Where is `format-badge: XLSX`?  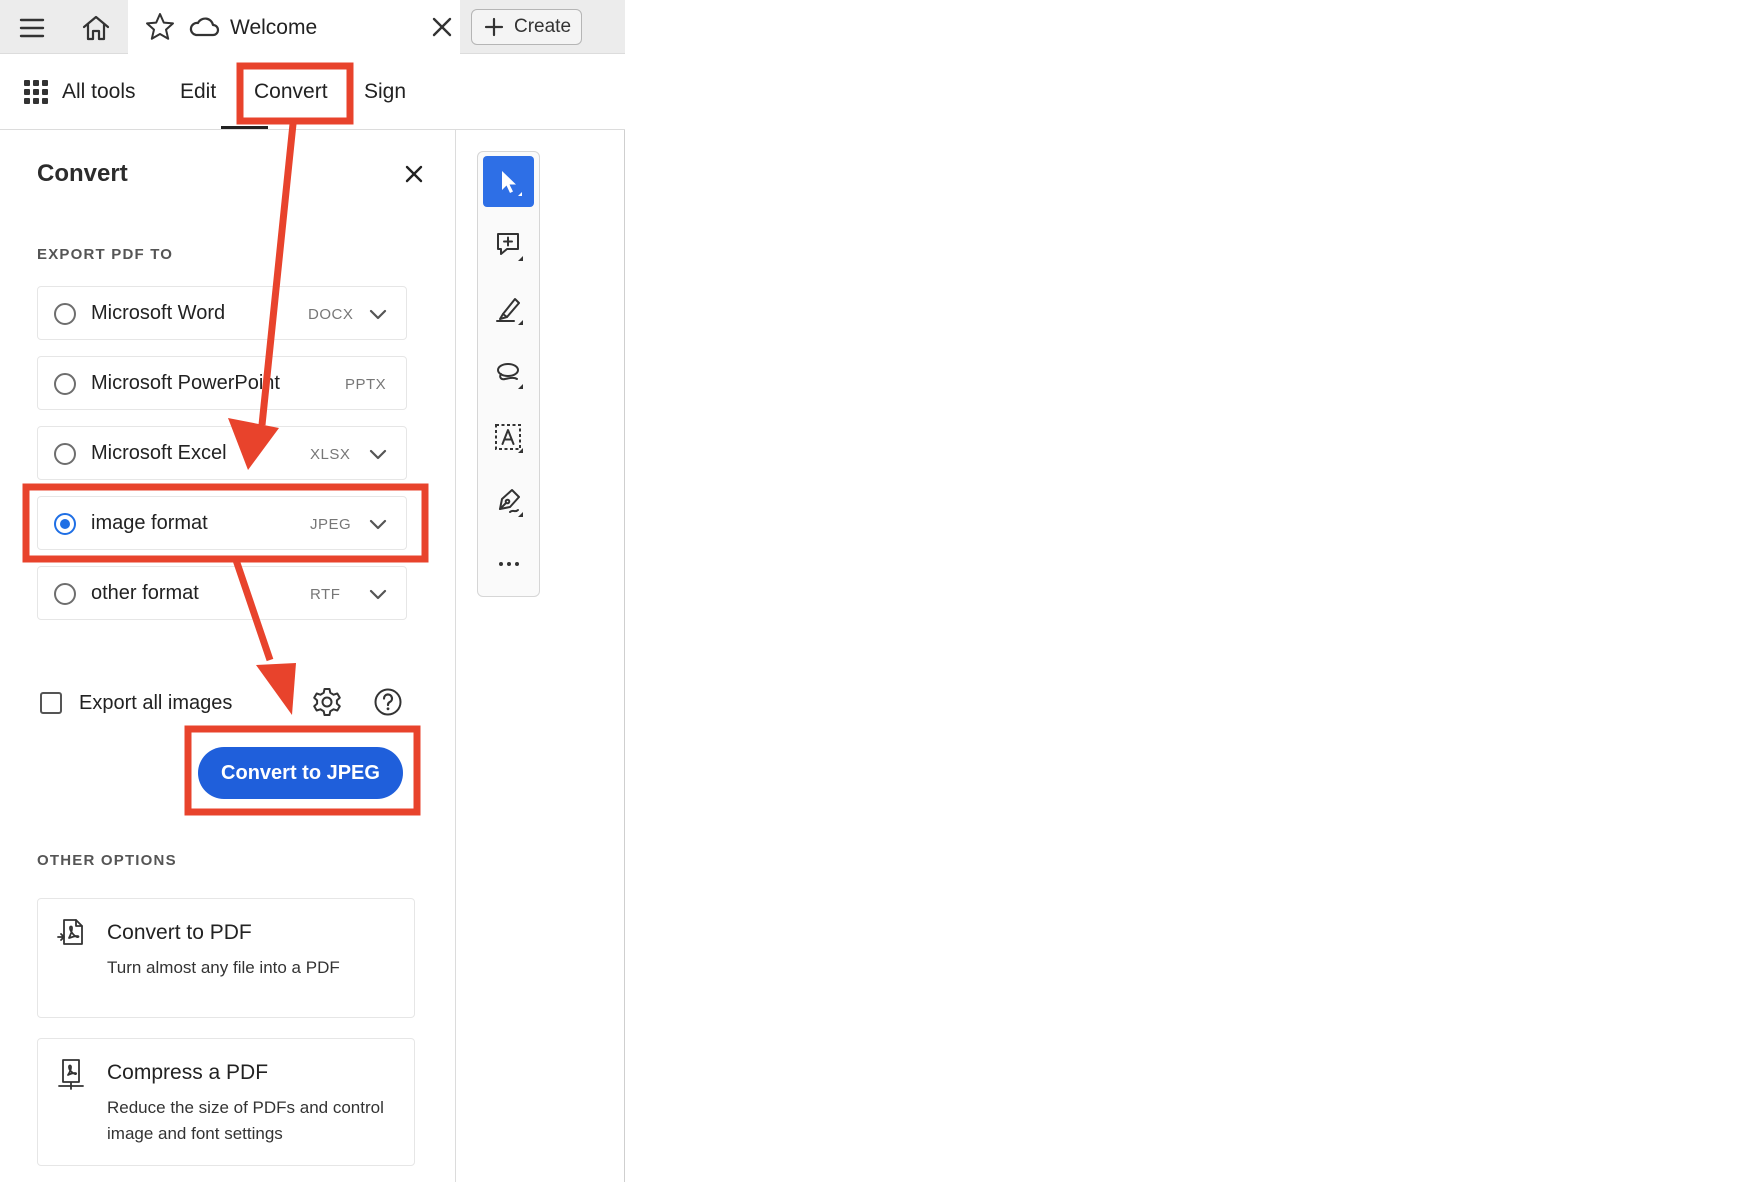 format-badge: XLSX is located at coordinates (330, 454).